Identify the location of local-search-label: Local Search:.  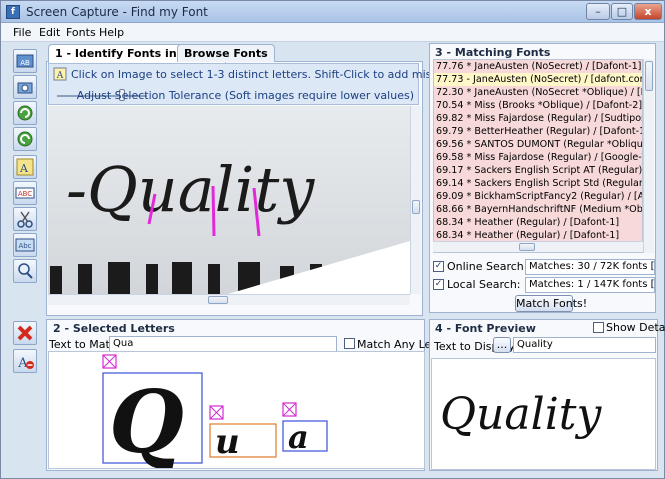
(484, 284).